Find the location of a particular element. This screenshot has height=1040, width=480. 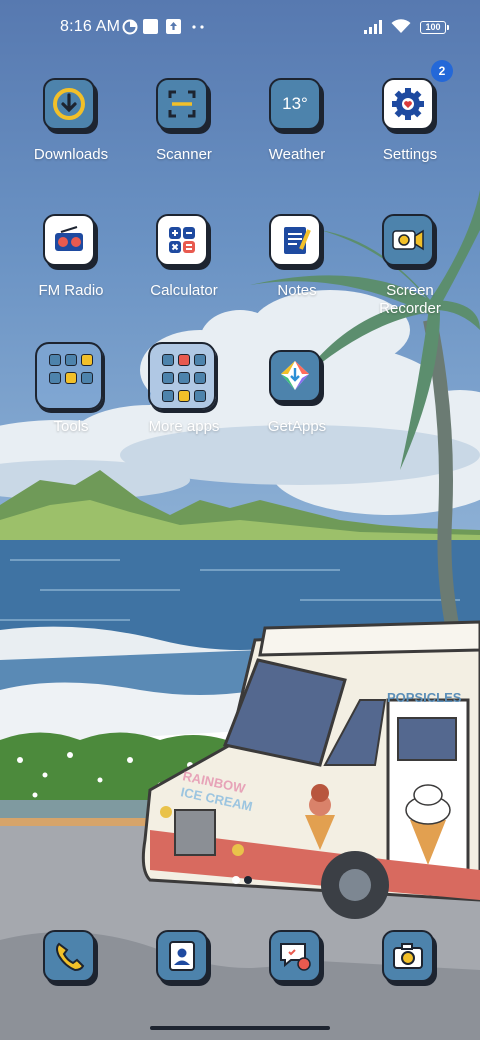

tools-folder-icon is located at coordinates (69, 376).